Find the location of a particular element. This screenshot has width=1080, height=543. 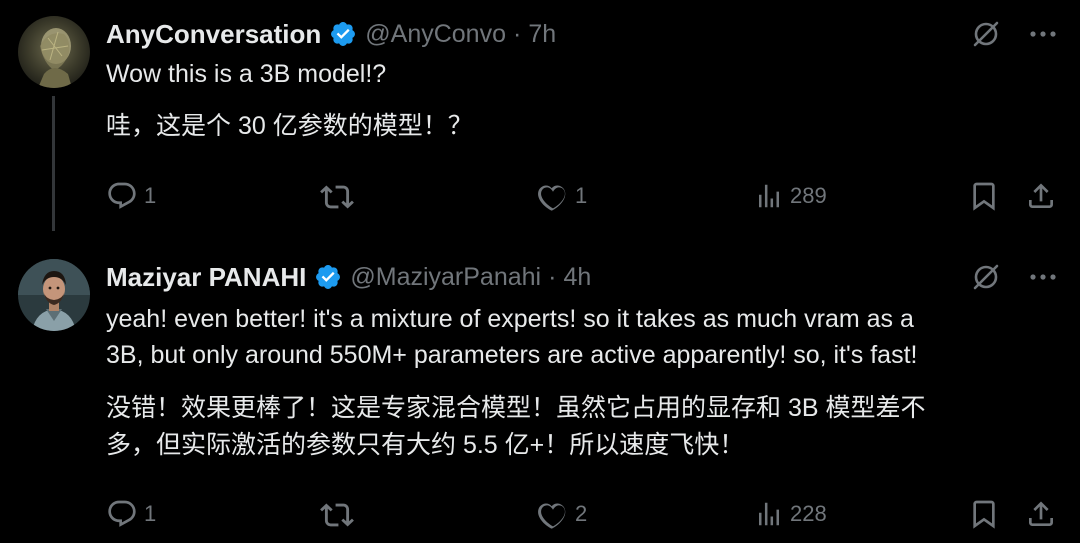

like-button: 1 is located at coordinates (562, 196).